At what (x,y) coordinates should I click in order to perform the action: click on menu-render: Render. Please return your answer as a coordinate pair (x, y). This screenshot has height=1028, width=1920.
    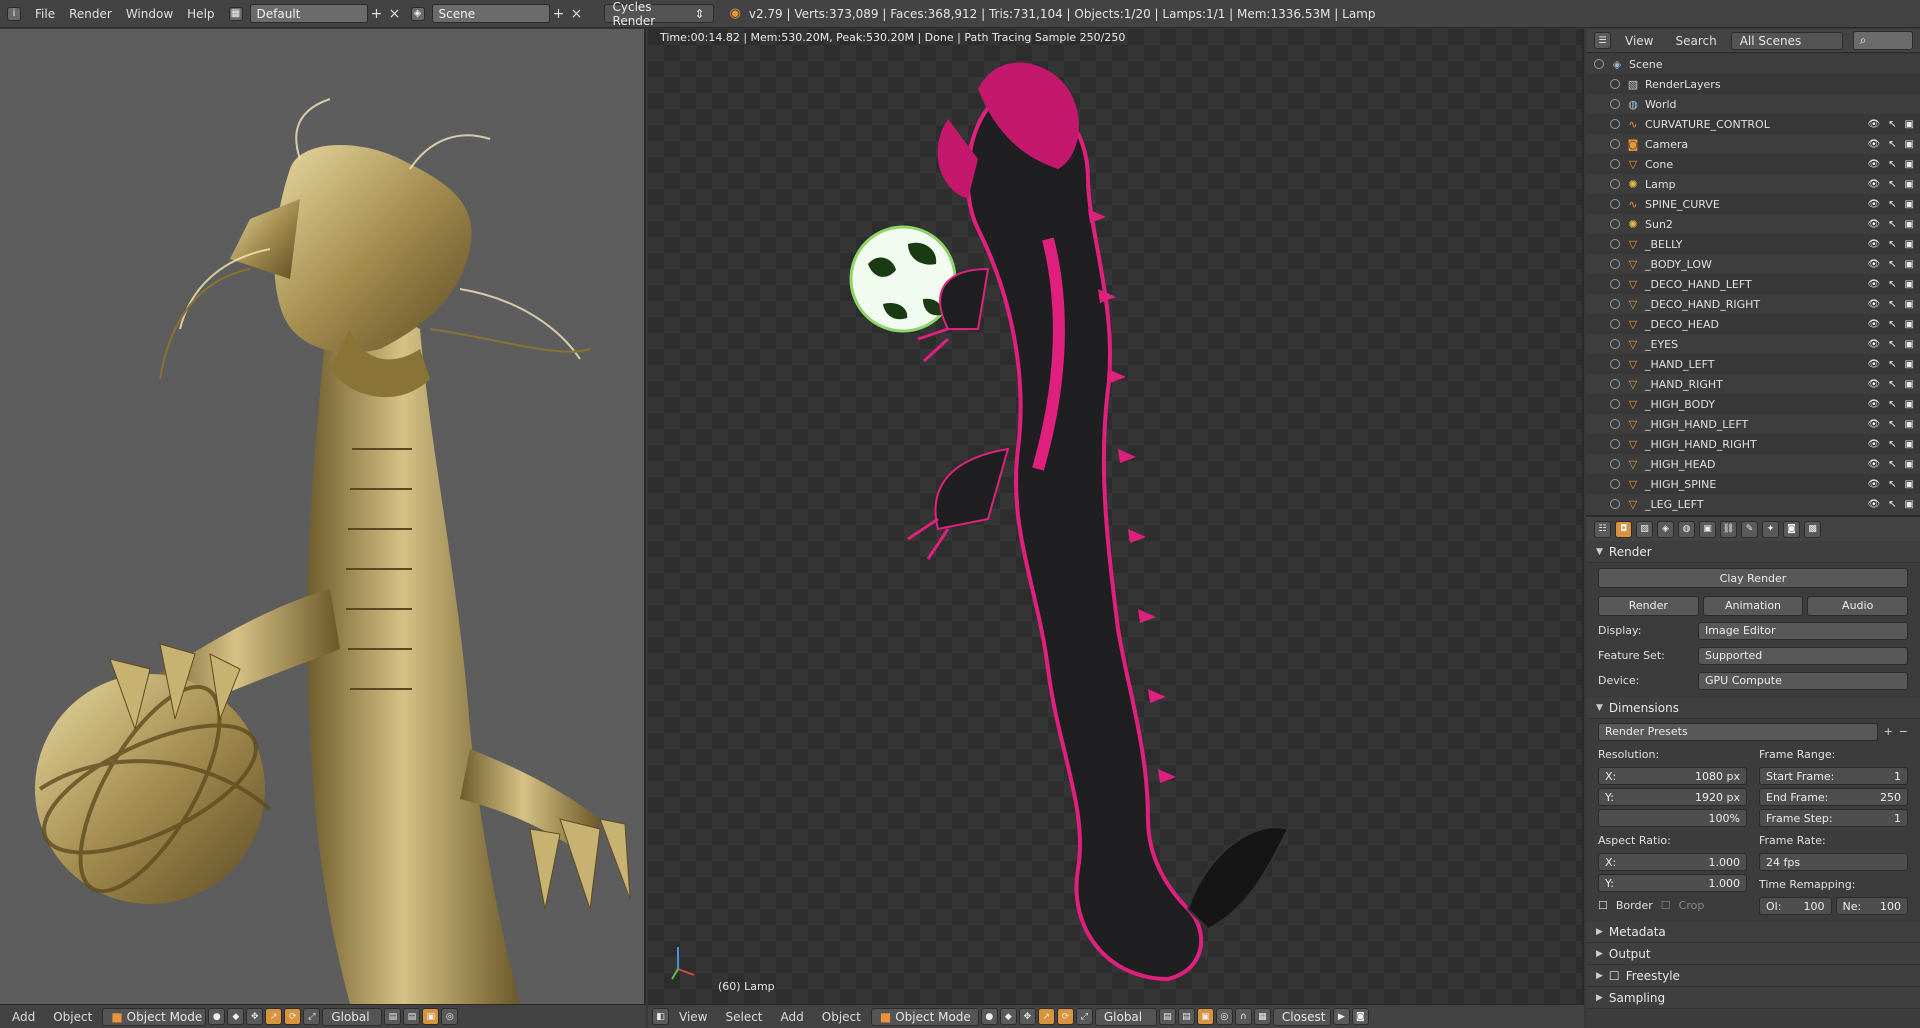
    Looking at the image, I should click on (90, 14).